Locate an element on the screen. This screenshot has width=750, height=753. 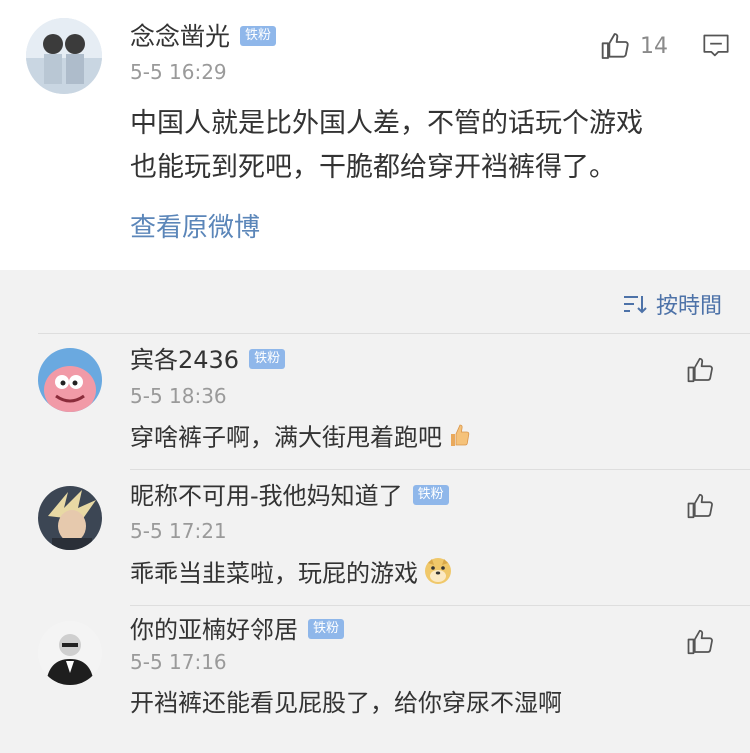
comment-button is located at coordinates (716, 48).